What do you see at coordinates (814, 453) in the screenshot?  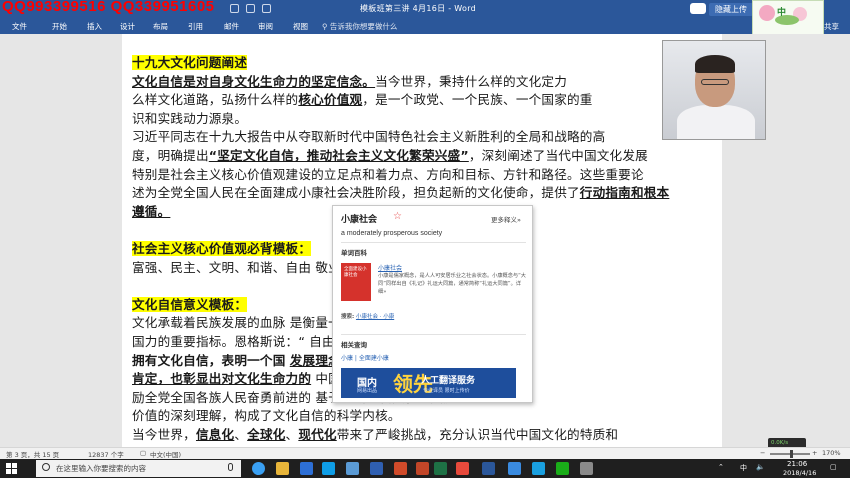 I see `zoom-in-icon: +` at bounding box center [814, 453].